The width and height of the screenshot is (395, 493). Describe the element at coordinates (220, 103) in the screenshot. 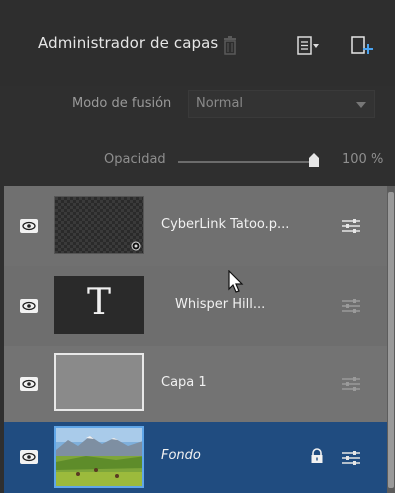

I see `blend-mode-value: Normal` at that location.